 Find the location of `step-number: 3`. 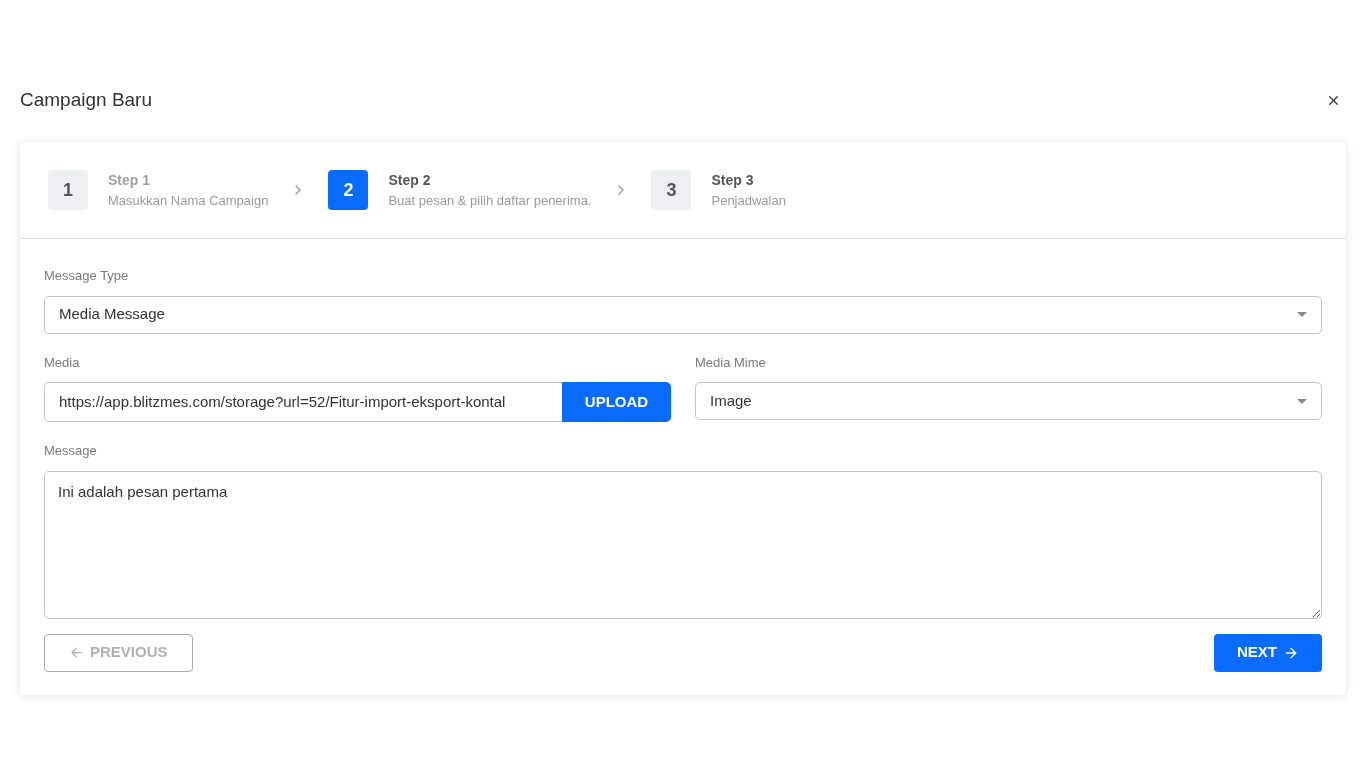

step-number: 3 is located at coordinates (671, 190).